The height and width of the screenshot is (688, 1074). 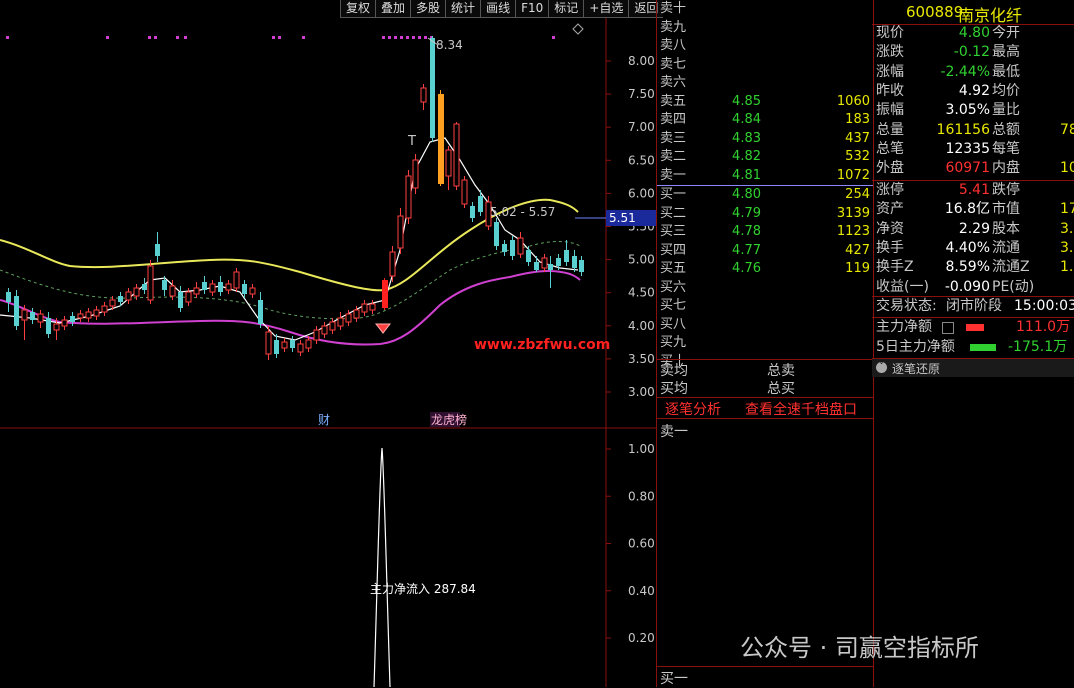 I want to click on toolbar-button-4: 画线, so click(x=498, y=9).